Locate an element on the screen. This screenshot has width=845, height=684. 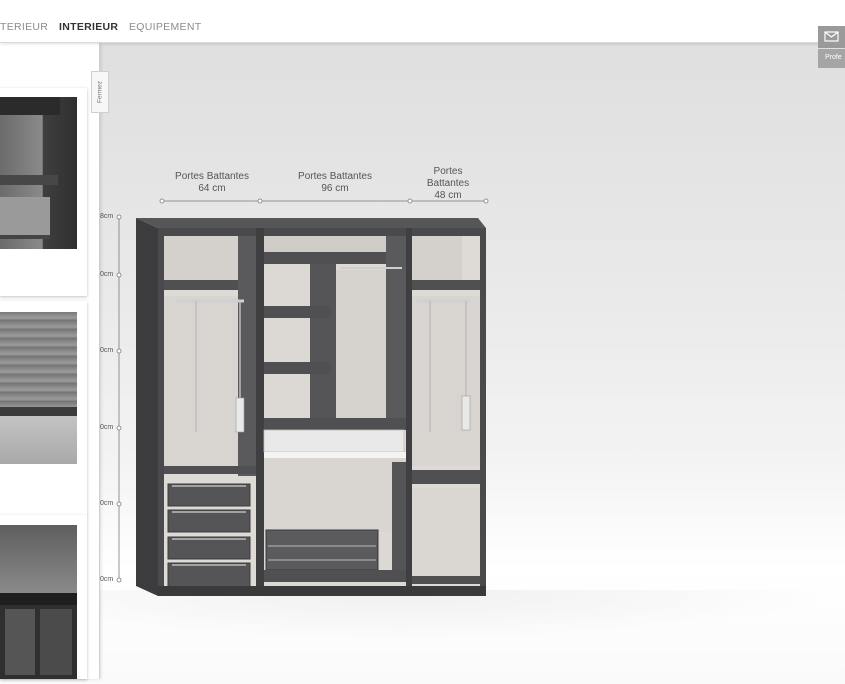
close-panel-tab: Fermez is located at coordinates (100, 92).